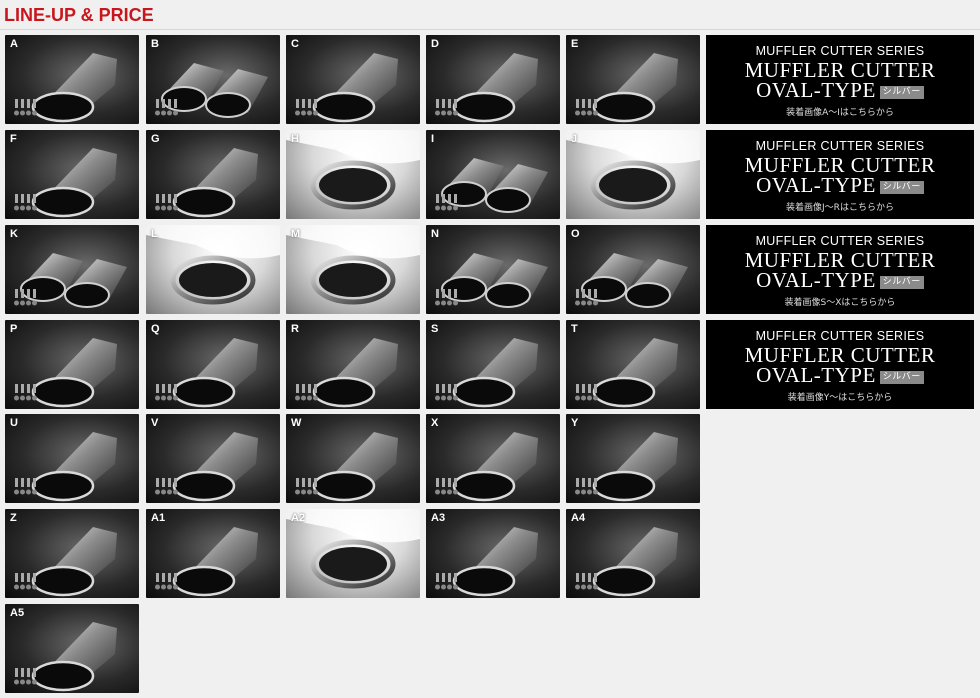 The width and height of the screenshot is (980, 698). I want to click on product-tile: Q, so click(213, 364).